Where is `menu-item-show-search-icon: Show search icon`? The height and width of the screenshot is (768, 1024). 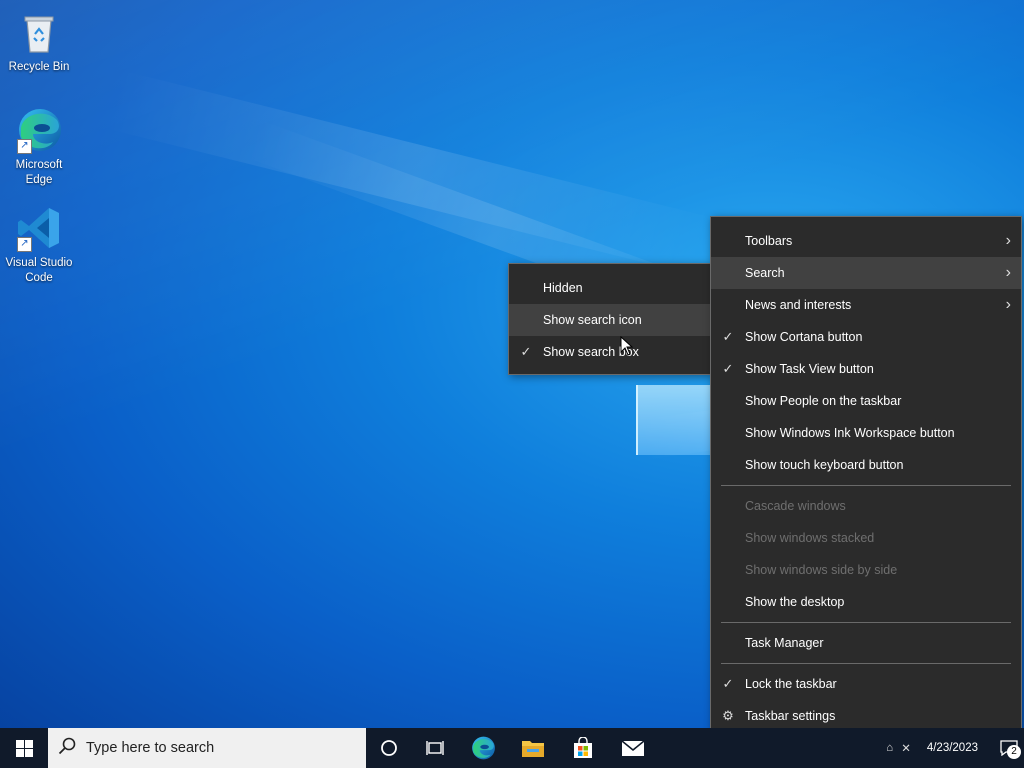
menu-item-show-search-icon: Show search icon is located at coordinates (610, 320).